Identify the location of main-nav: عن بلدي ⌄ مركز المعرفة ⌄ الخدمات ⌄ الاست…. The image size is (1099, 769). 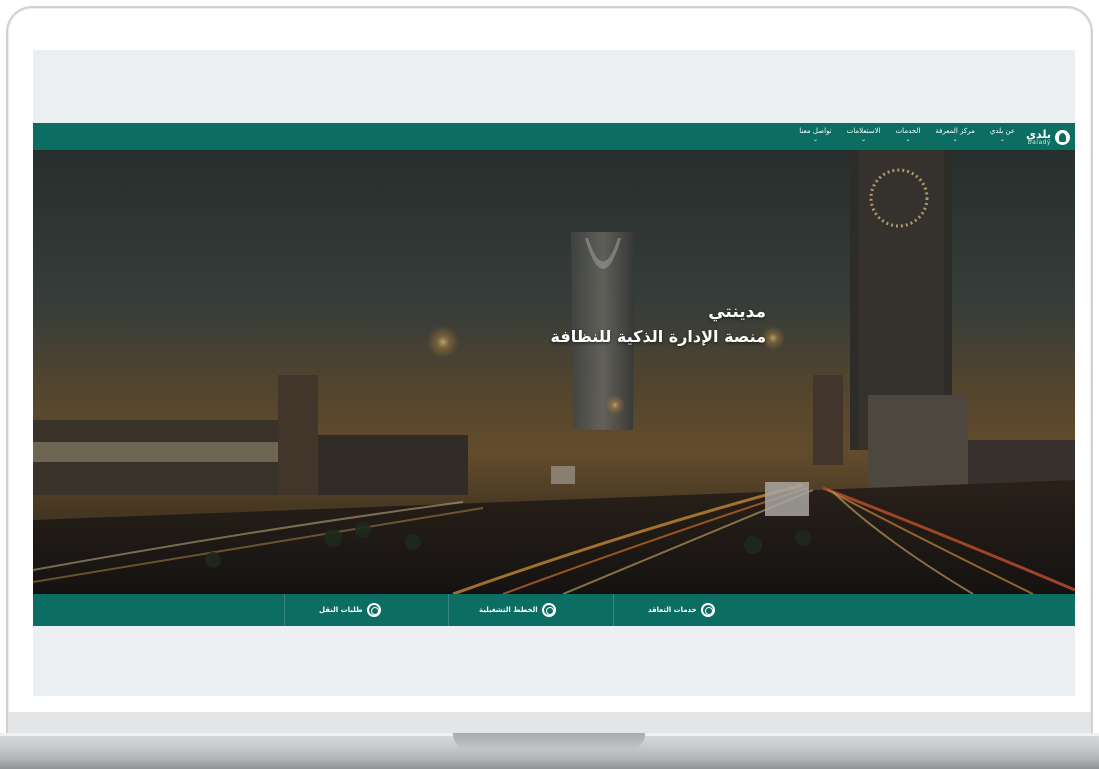
(907, 134).